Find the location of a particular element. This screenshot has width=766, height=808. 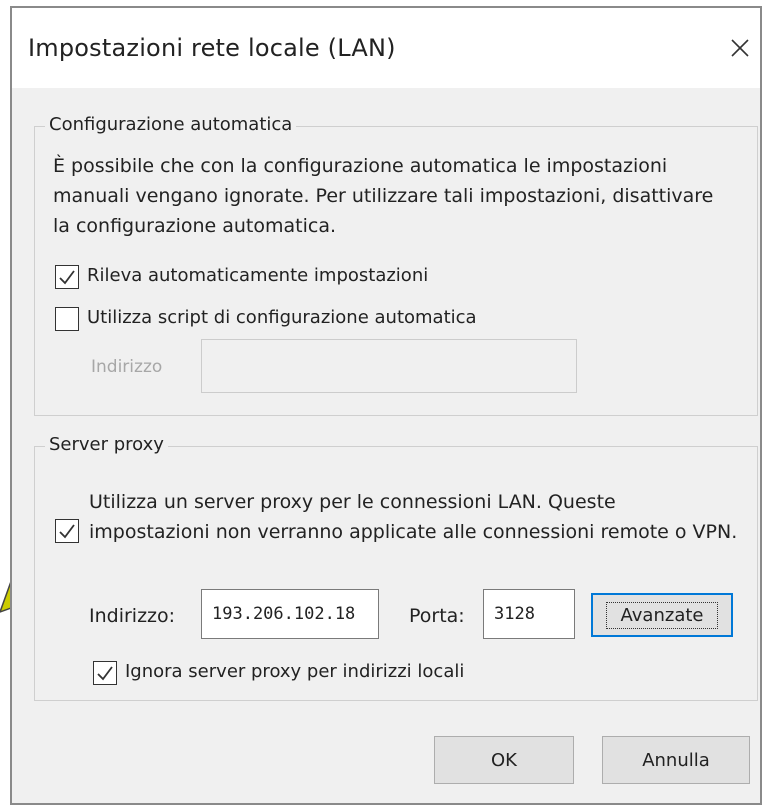

cancel-button: Annulla is located at coordinates (676, 760).